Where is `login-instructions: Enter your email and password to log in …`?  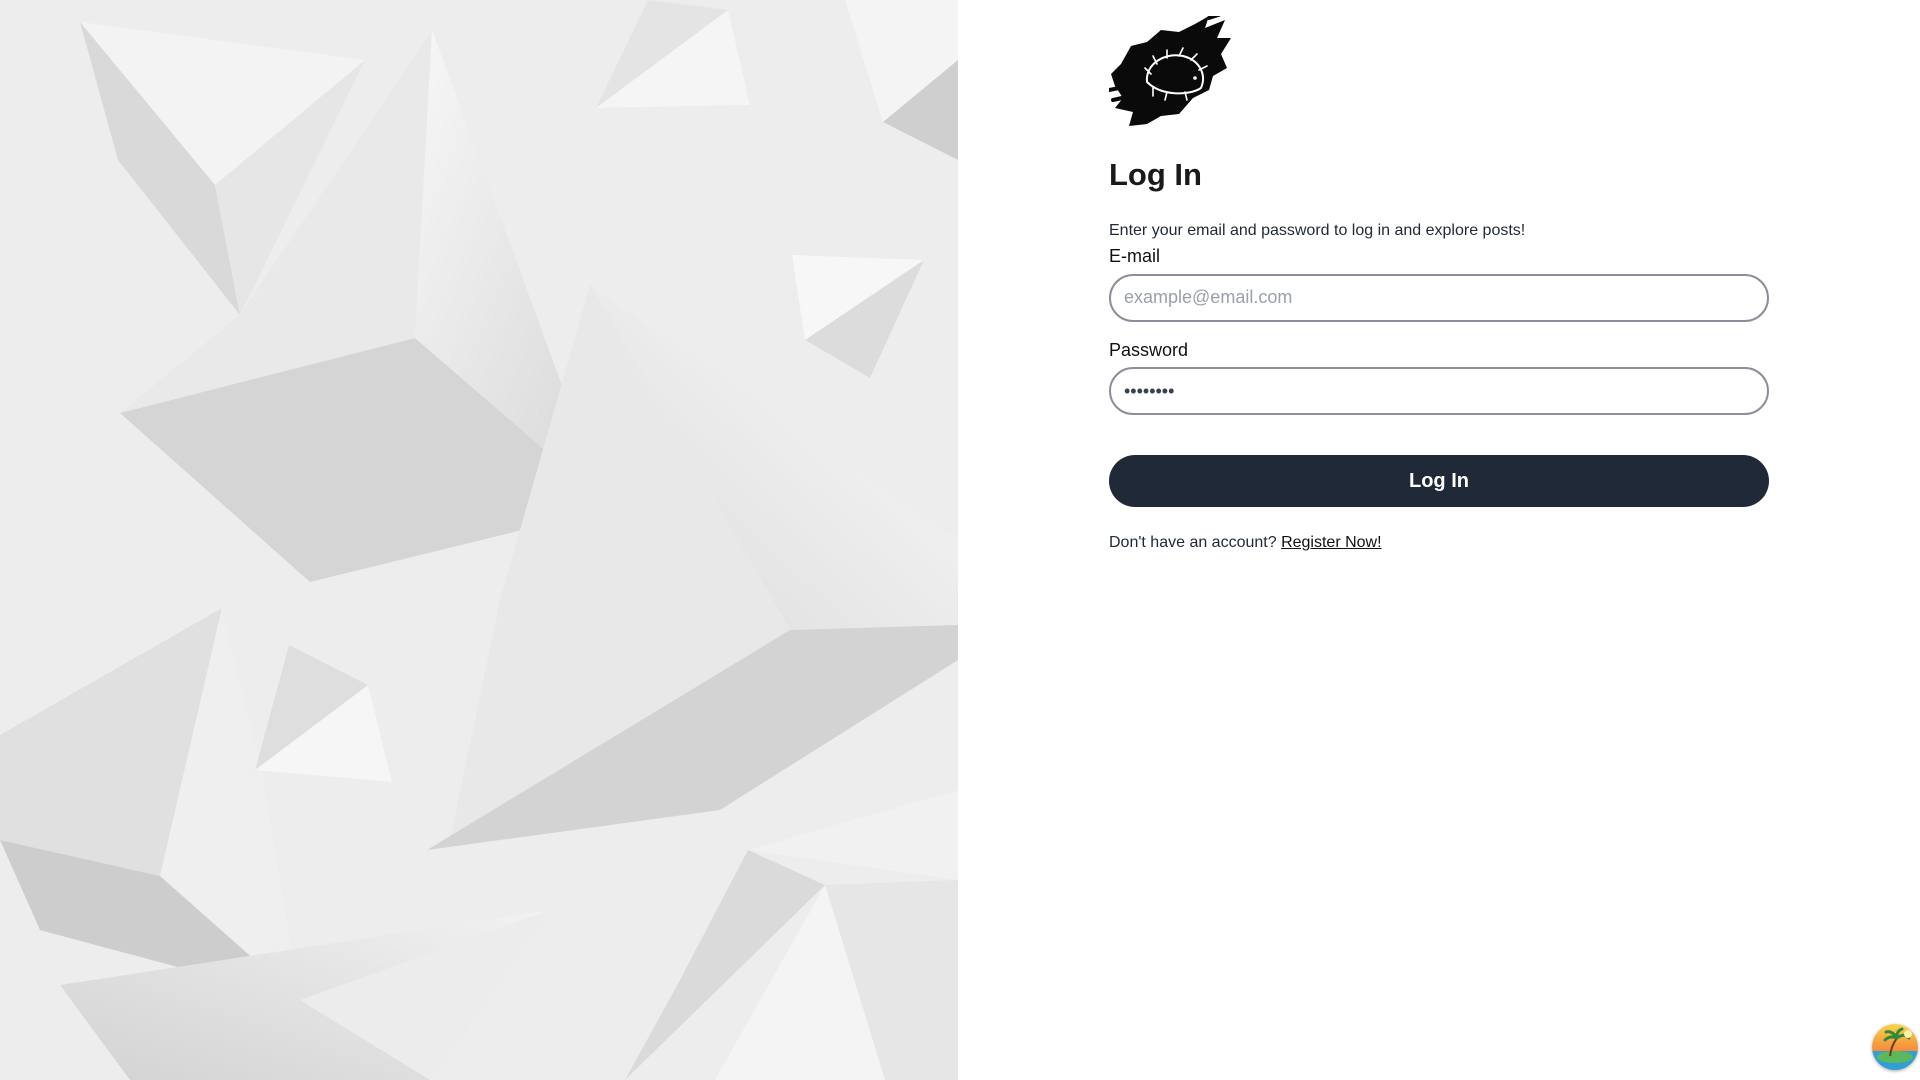 login-instructions: Enter your email and password to log in … is located at coordinates (1317, 231).